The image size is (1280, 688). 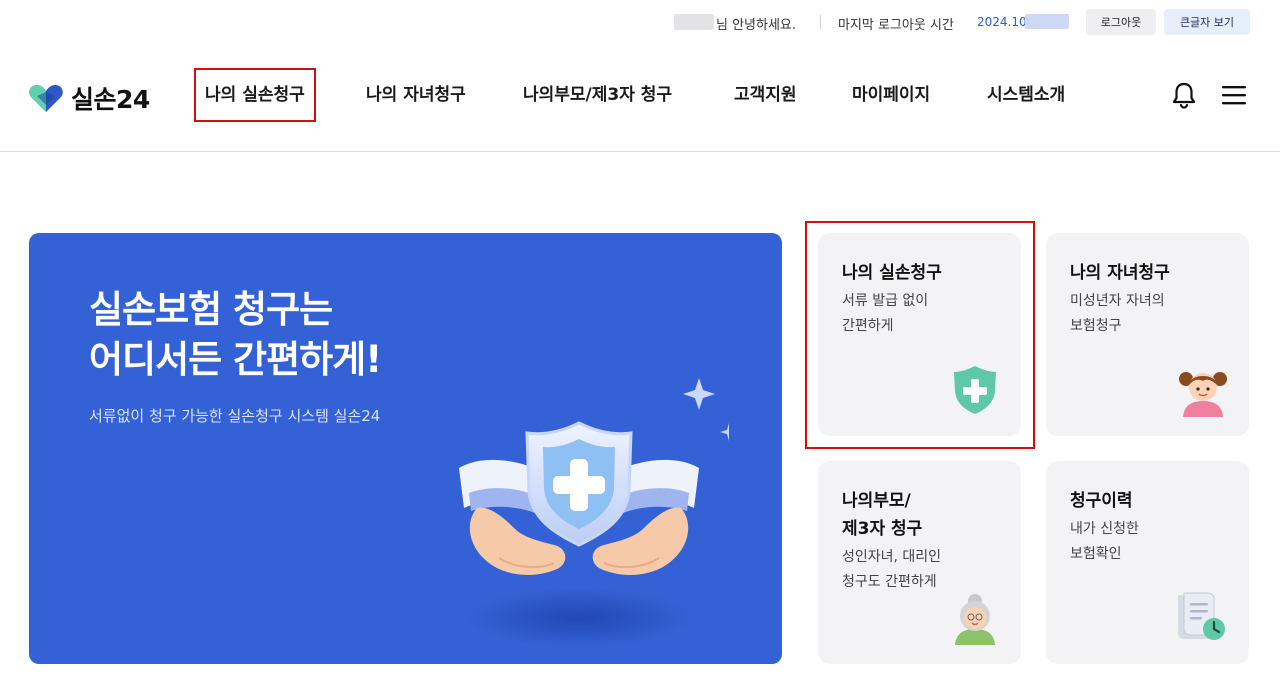 What do you see at coordinates (882, 529) in the screenshot?
I see `card-title-line-2: 제3자 청구` at bounding box center [882, 529].